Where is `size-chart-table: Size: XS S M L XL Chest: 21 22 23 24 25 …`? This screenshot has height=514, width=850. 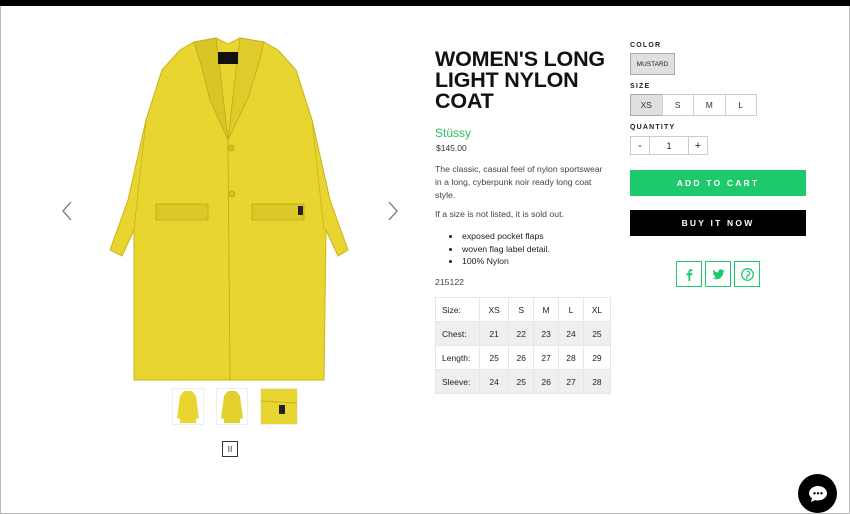
size-chart-table: Size: XS S M L XL Chest: 21 22 23 24 25 … is located at coordinates (523, 345).